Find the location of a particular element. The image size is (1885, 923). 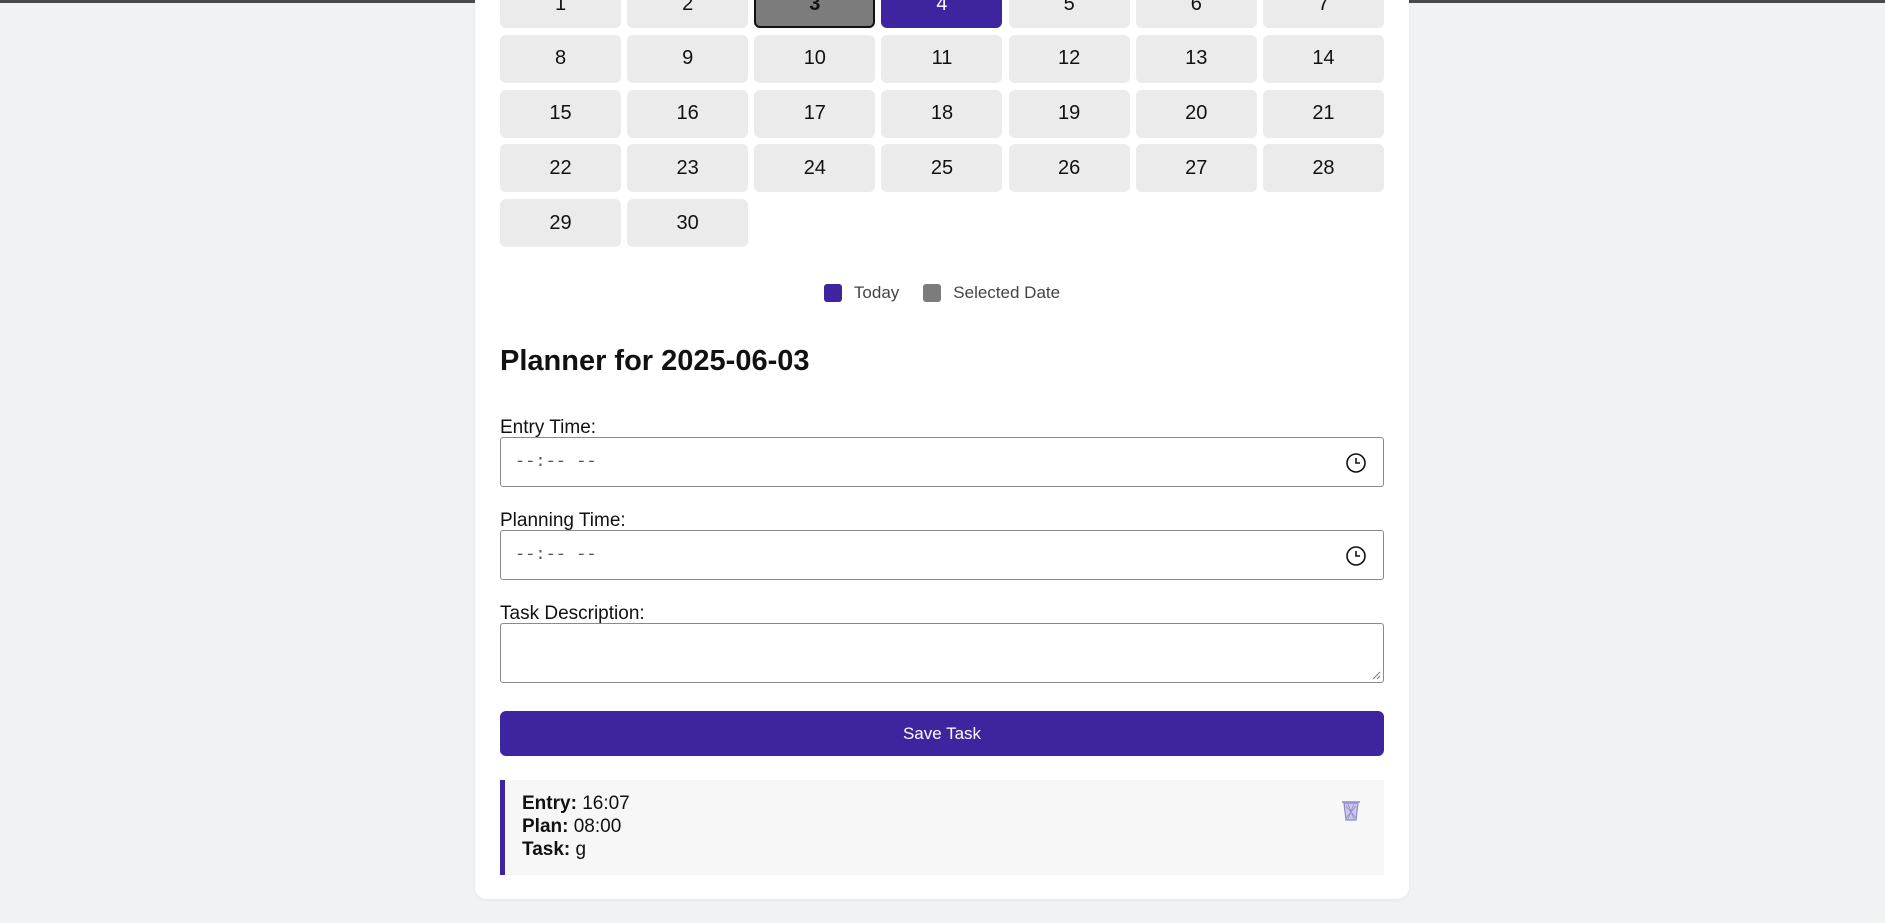

planning-time-input: --:-- -- is located at coordinates (942, 555).